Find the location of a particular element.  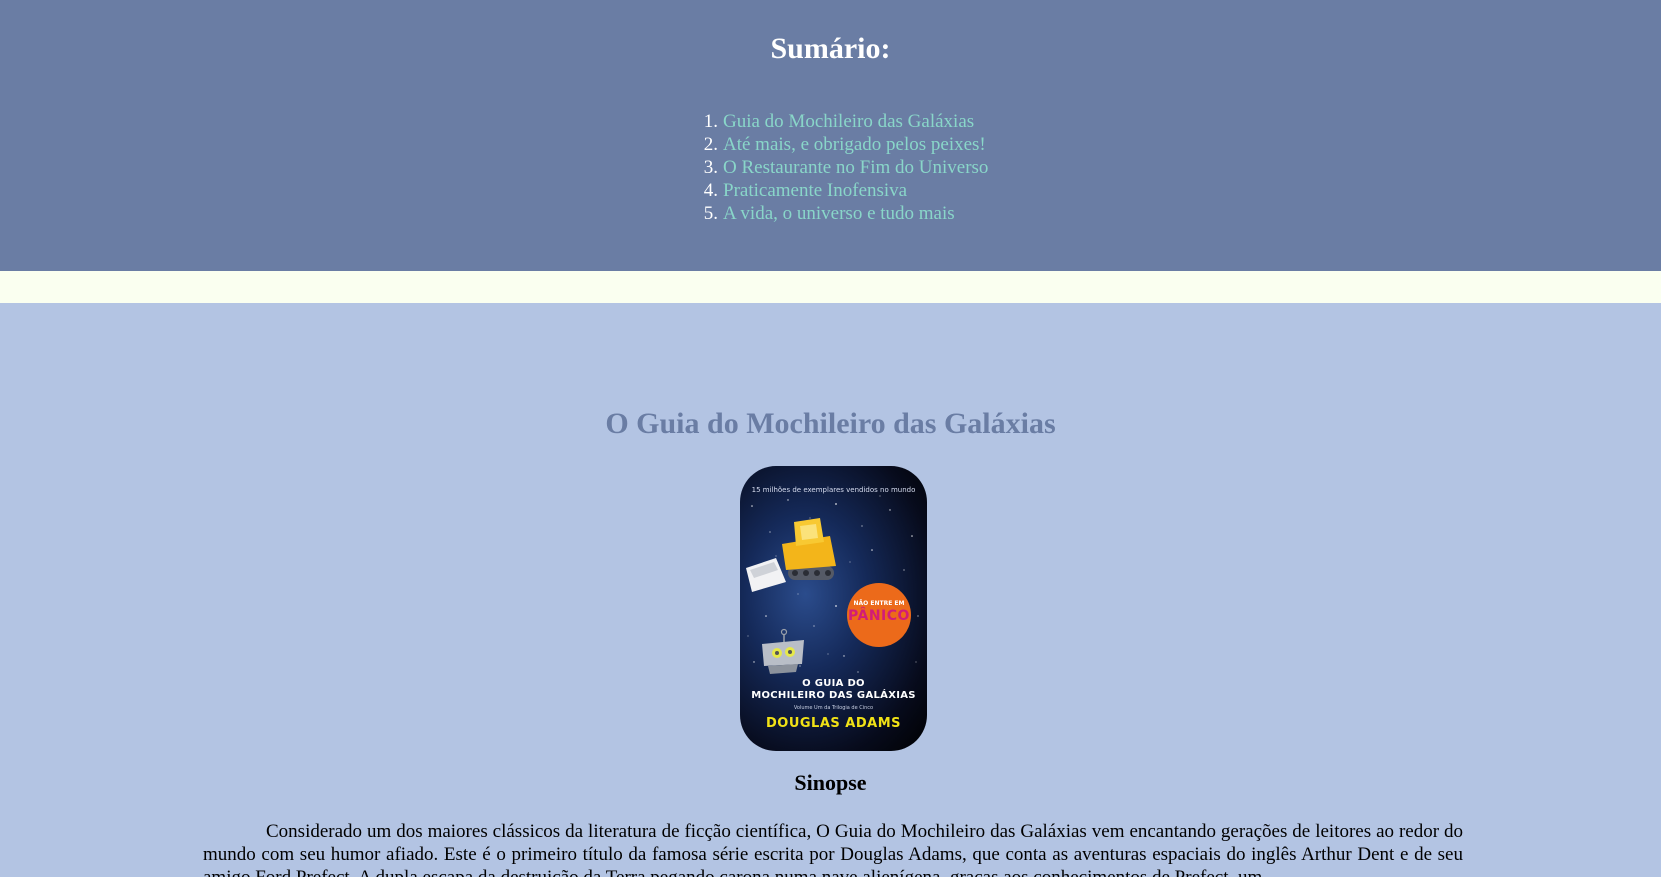

summary-link-guia: Guia do Mochileiro das Galáxias is located at coordinates (848, 121).